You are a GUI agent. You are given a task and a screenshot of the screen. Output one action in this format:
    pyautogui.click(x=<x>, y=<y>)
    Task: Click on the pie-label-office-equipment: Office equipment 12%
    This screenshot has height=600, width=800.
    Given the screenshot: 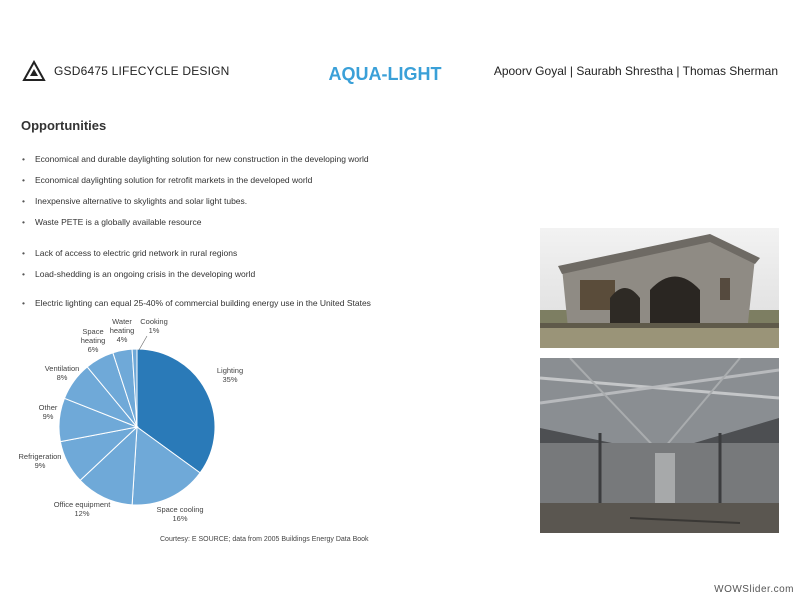 What is the action you would take?
    pyautogui.click(x=82, y=509)
    